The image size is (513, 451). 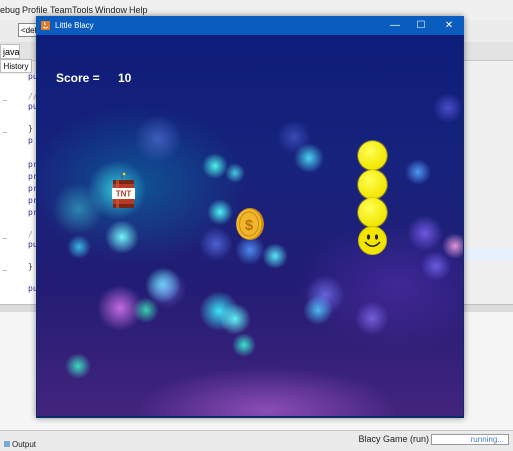 What do you see at coordinates (78, 78) in the screenshot?
I see `score-label: Score =` at bounding box center [78, 78].